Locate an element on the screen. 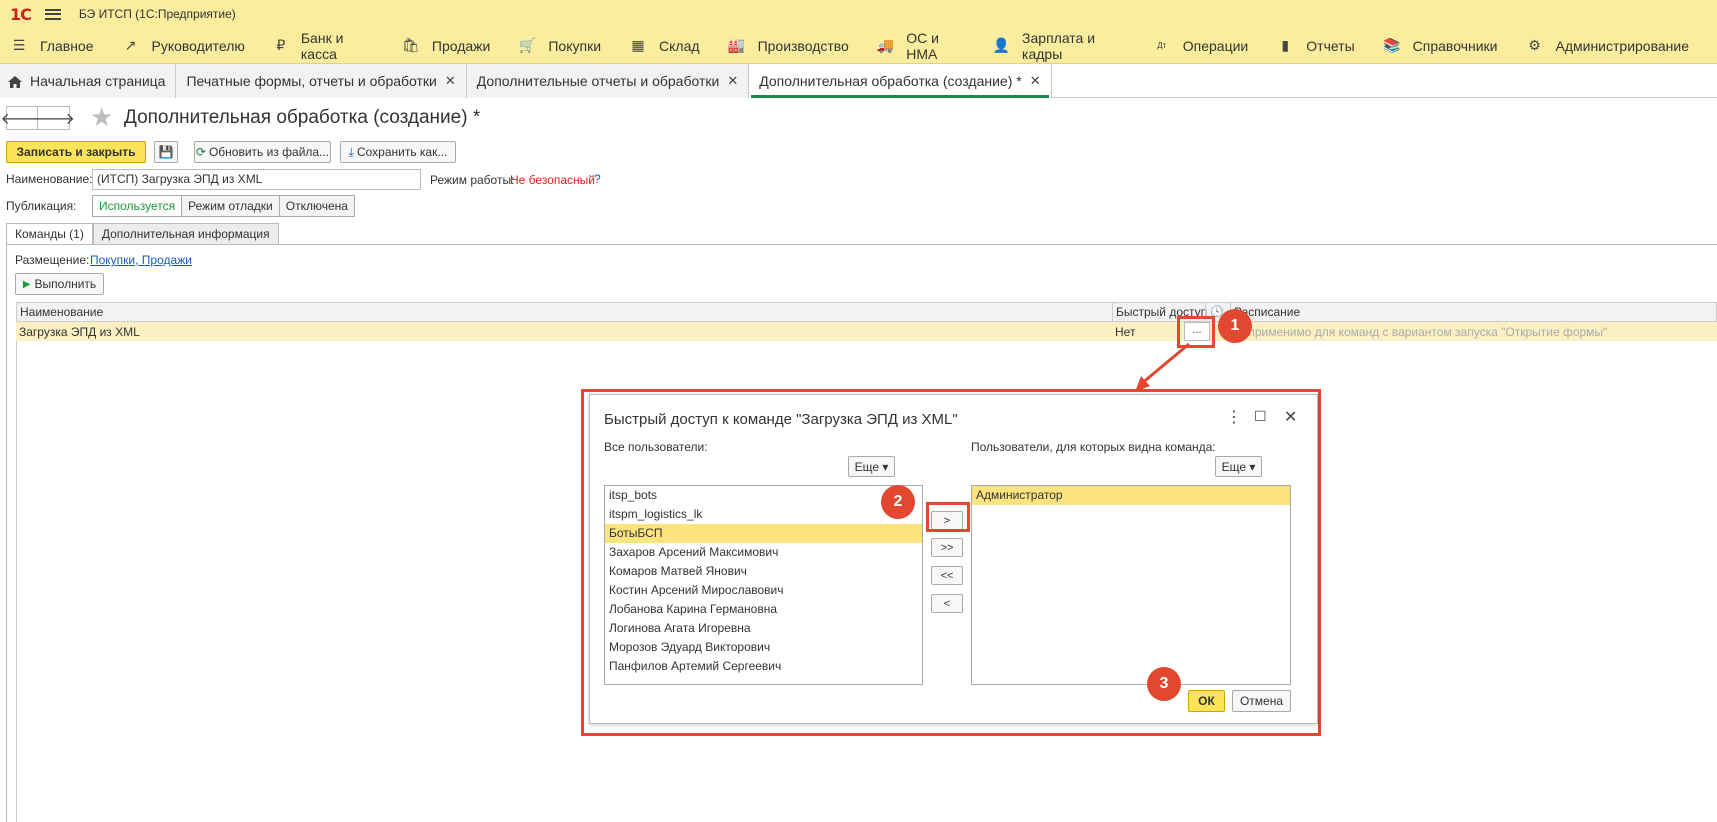 This screenshot has width=1717, height=822. books-icon: 📚 is located at coordinates (1391, 45).